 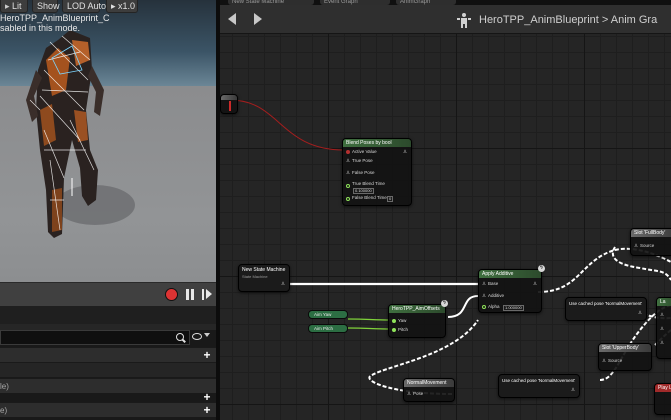 I want to click on play-speed-icon: ▸, so click(x=113, y=6).